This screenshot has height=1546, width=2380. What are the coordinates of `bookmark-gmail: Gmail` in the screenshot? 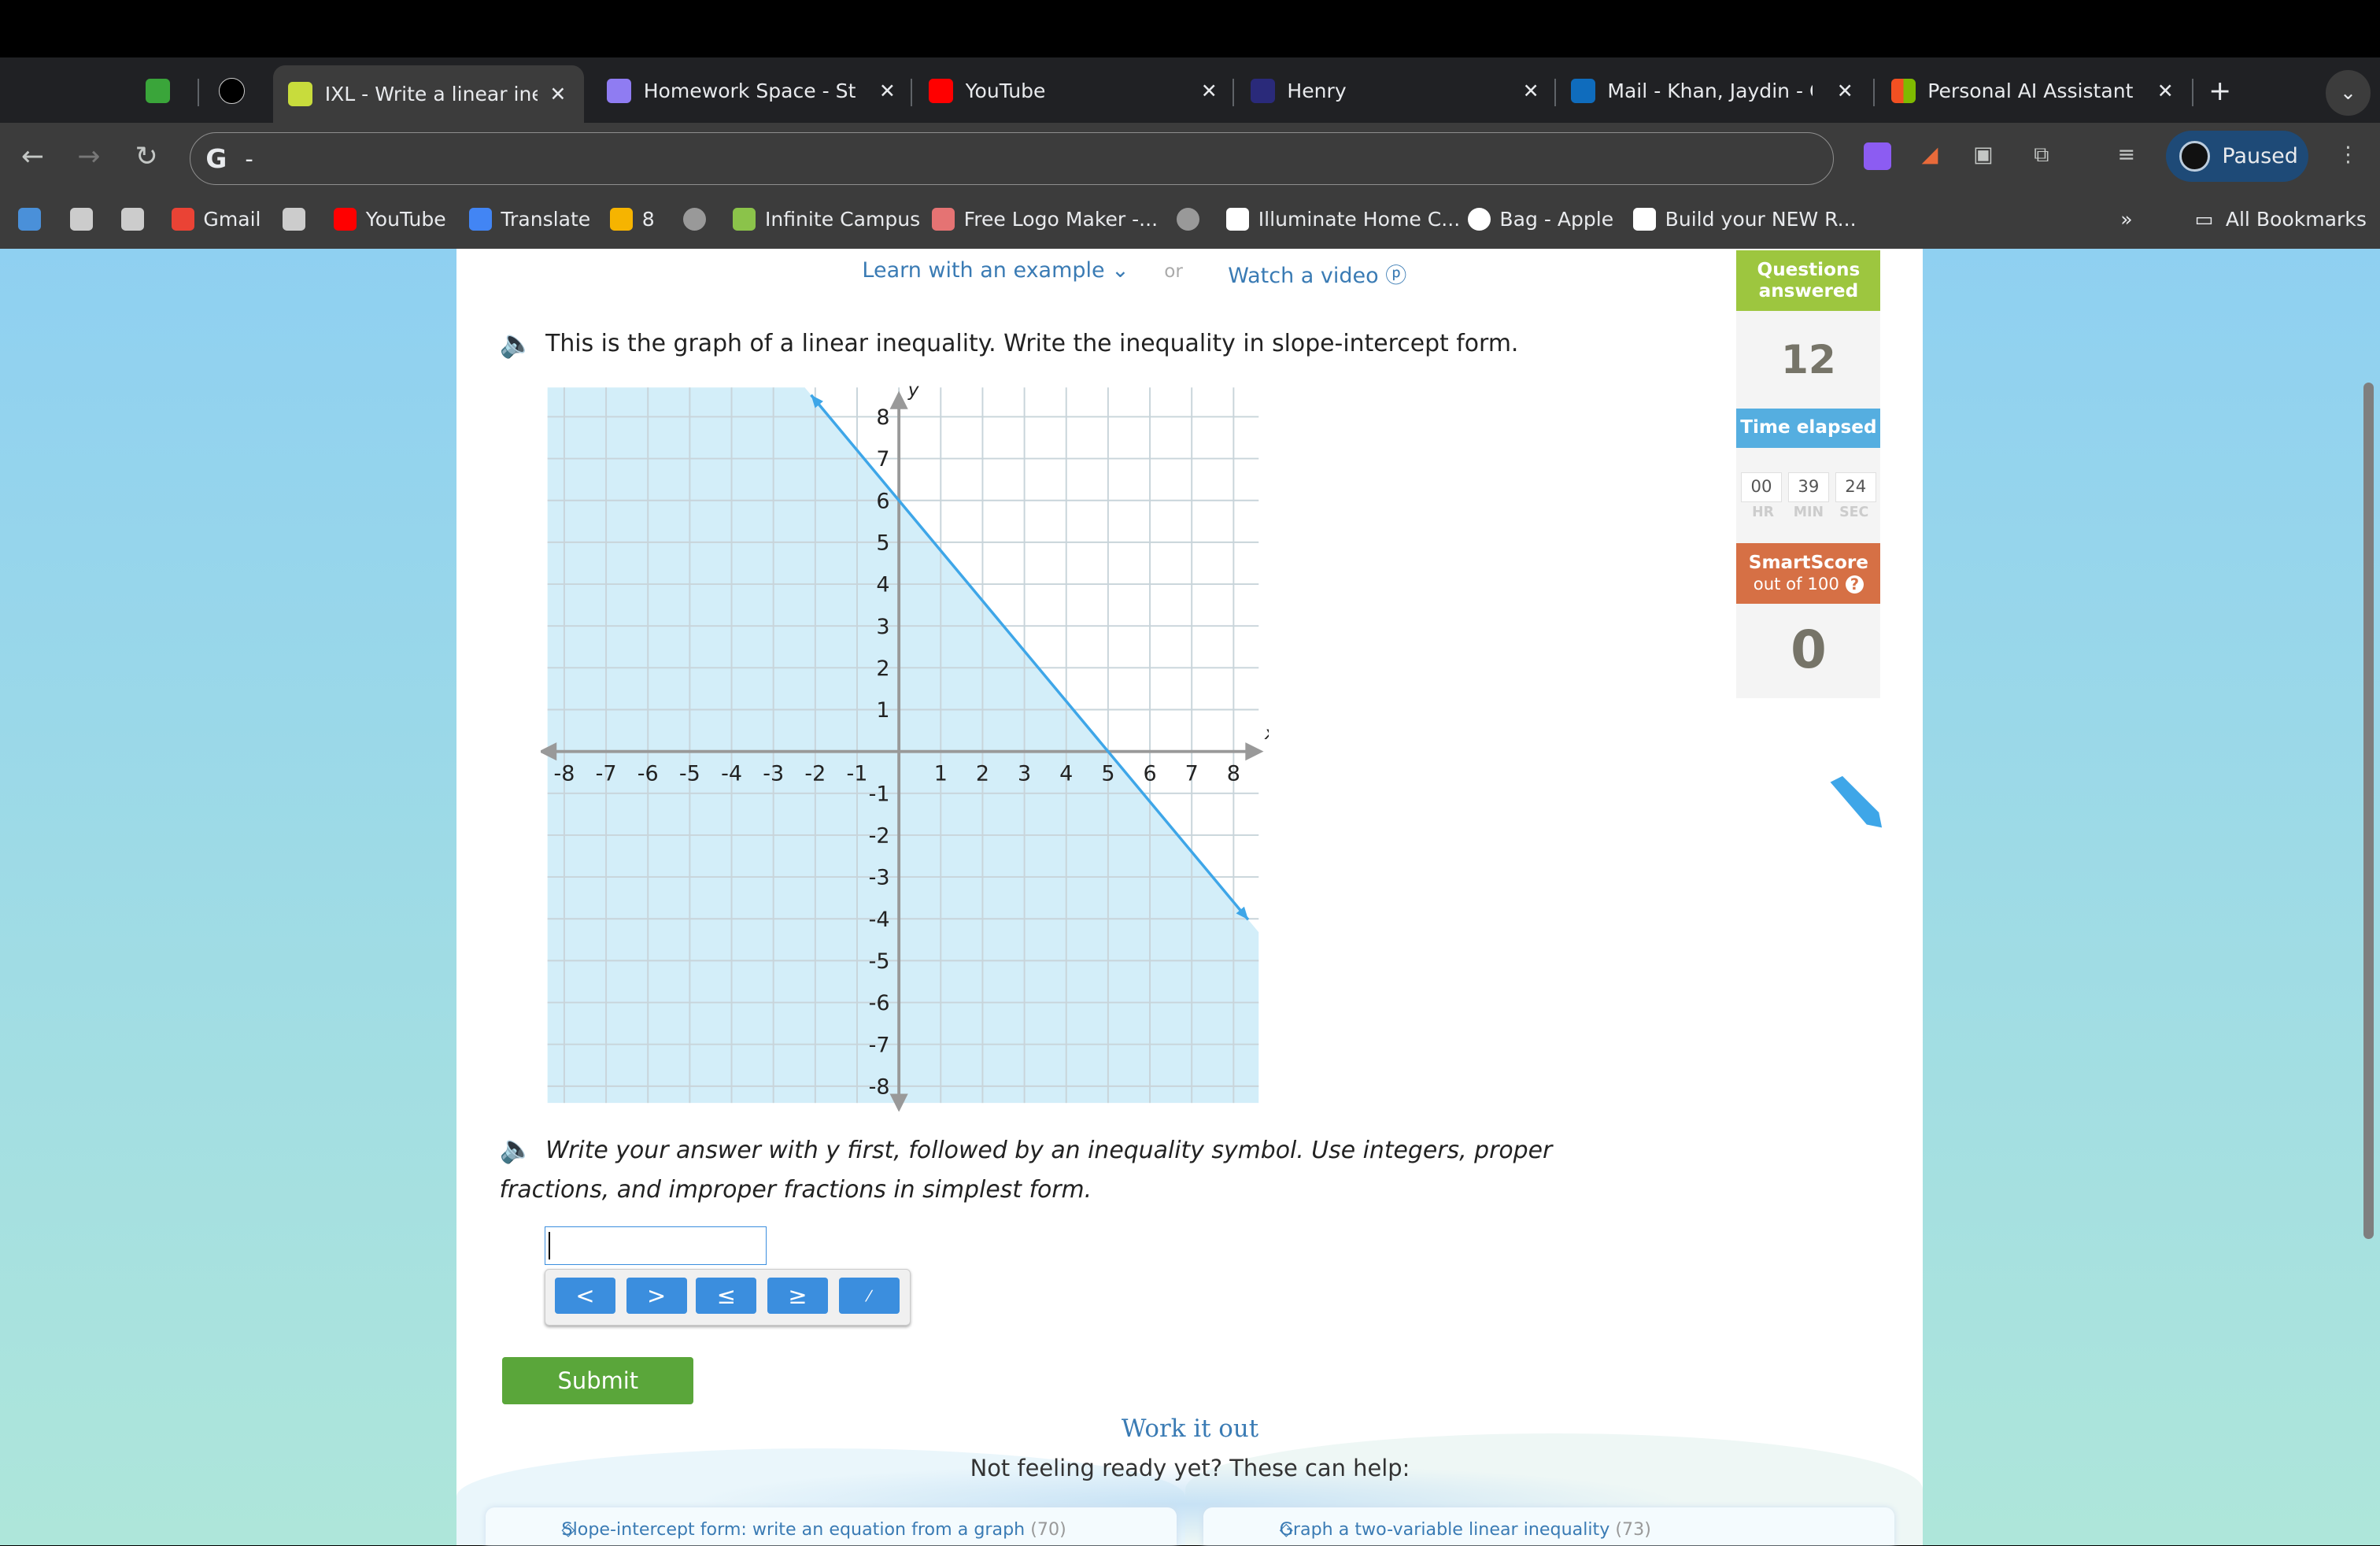 It's located at (216, 220).